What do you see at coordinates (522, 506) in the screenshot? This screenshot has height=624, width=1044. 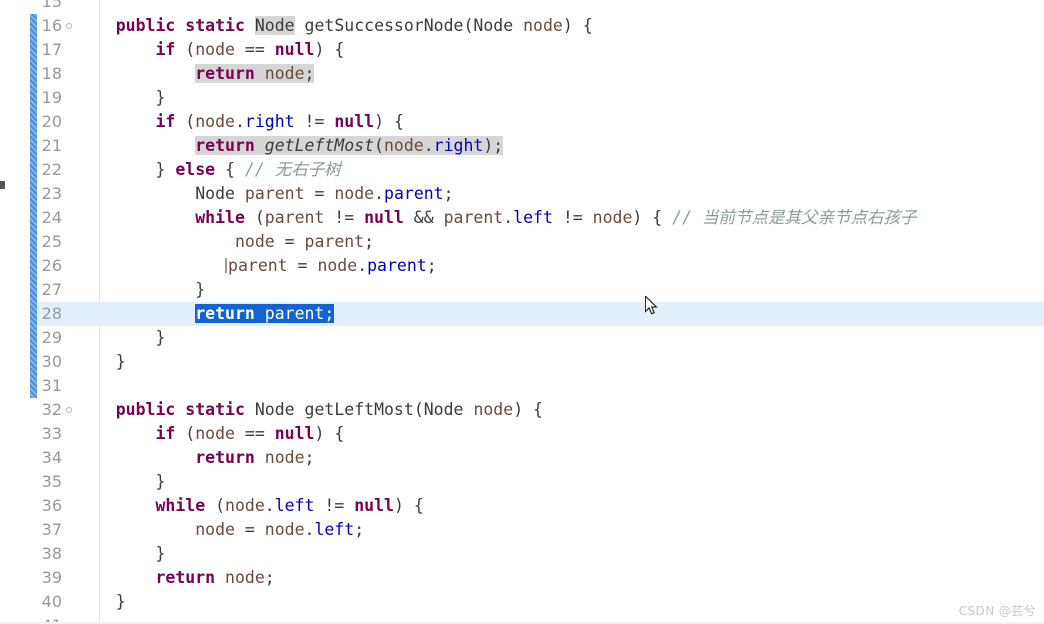 I see `code-line: 36 while (node.left != null) {` at bounding box center [522, 506].